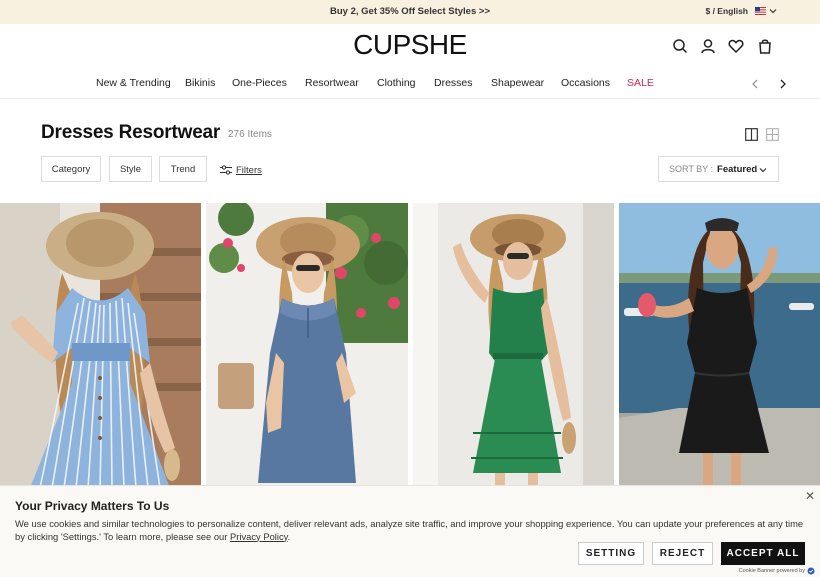 The width and height of the screenshot is (820, 577). What do you see at coordinates (810, 496) in the screenshot?
I see `close-icon: ✕` at bounding box center [810, 496].